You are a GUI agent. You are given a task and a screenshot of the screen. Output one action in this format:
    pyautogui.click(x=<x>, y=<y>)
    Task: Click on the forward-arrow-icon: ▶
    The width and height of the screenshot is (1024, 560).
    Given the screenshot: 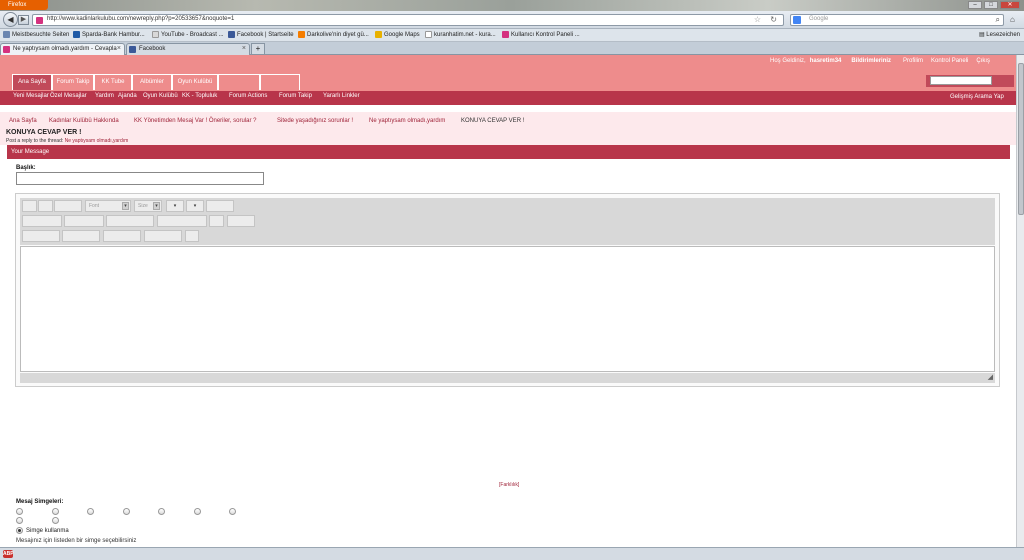 What is the action you would take?
    pyautogui.click(x=23, y=19)
    